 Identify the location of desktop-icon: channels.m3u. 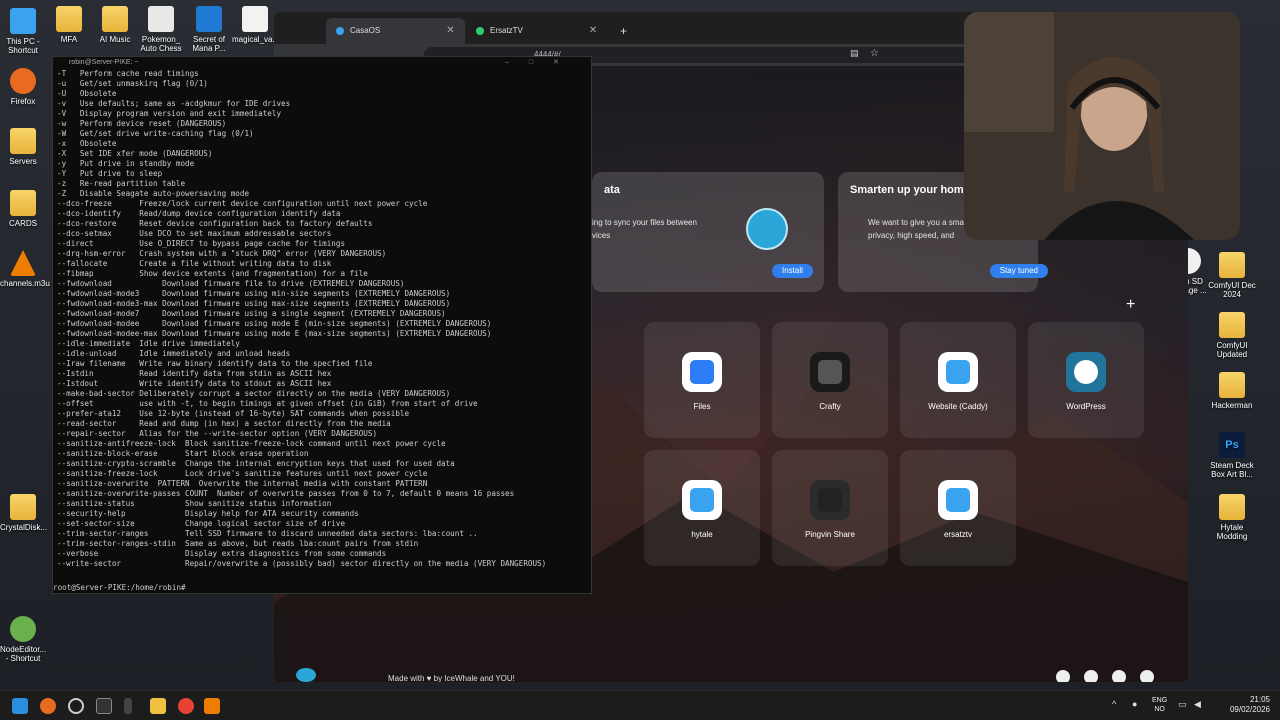
(25, 269).